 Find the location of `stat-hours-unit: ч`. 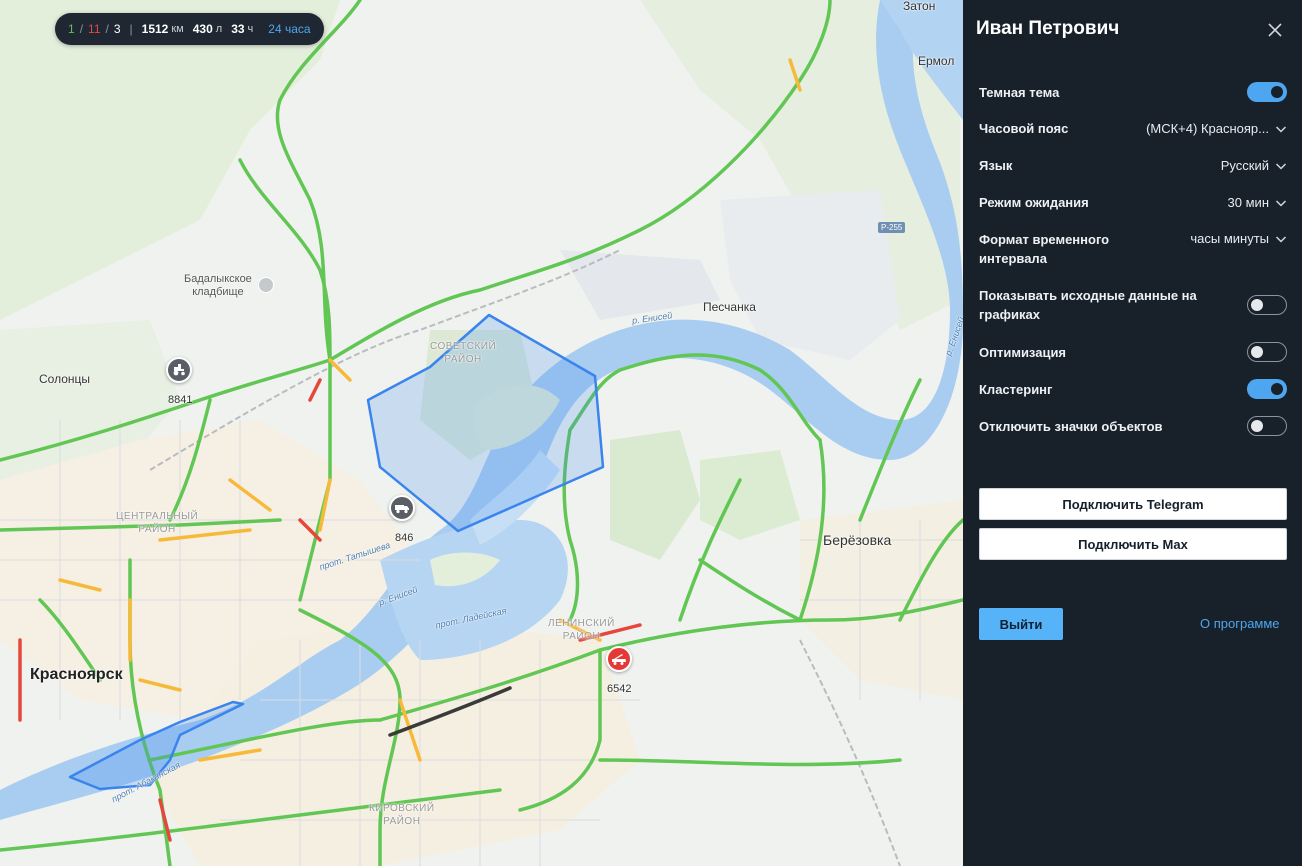

stat-hours-unit: ч is located at coordinates (250, 29).